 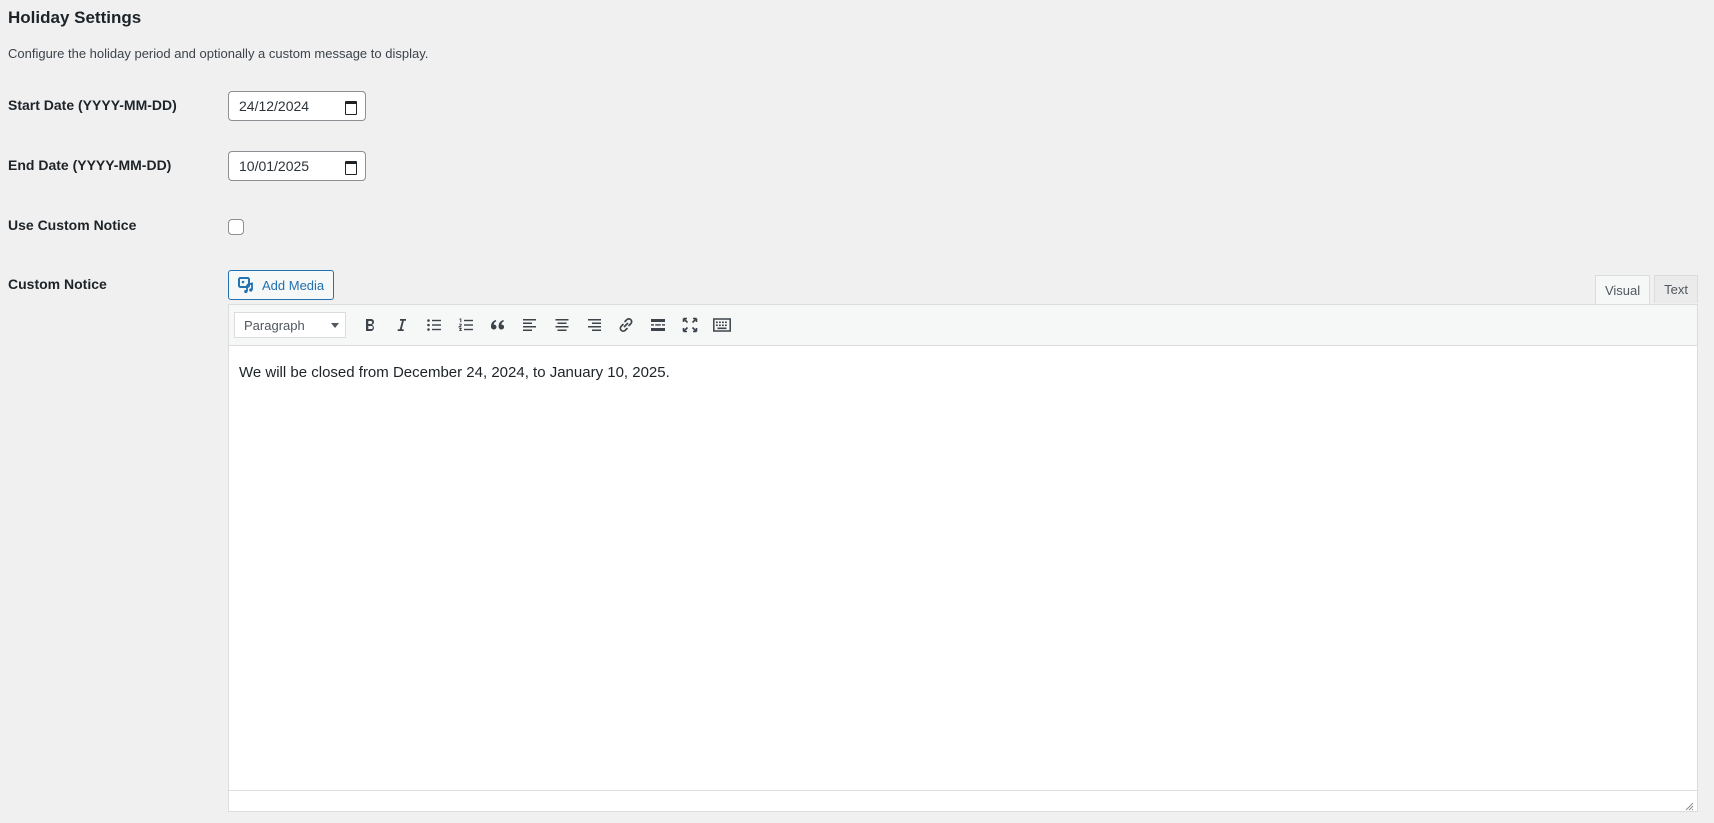 I want to click on editor-toolbar: Paragraph, so click(x=963, y=325).